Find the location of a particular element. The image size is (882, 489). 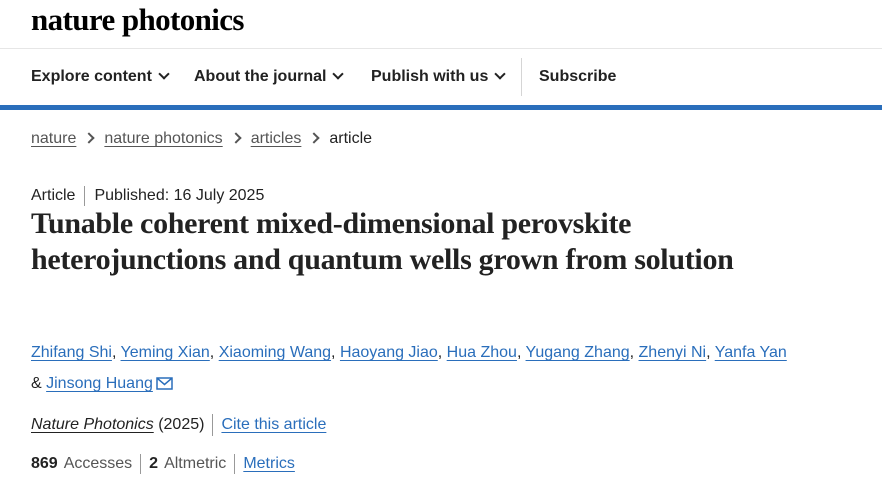

metrics-link: Metrics is located at coordinates (269, 463).